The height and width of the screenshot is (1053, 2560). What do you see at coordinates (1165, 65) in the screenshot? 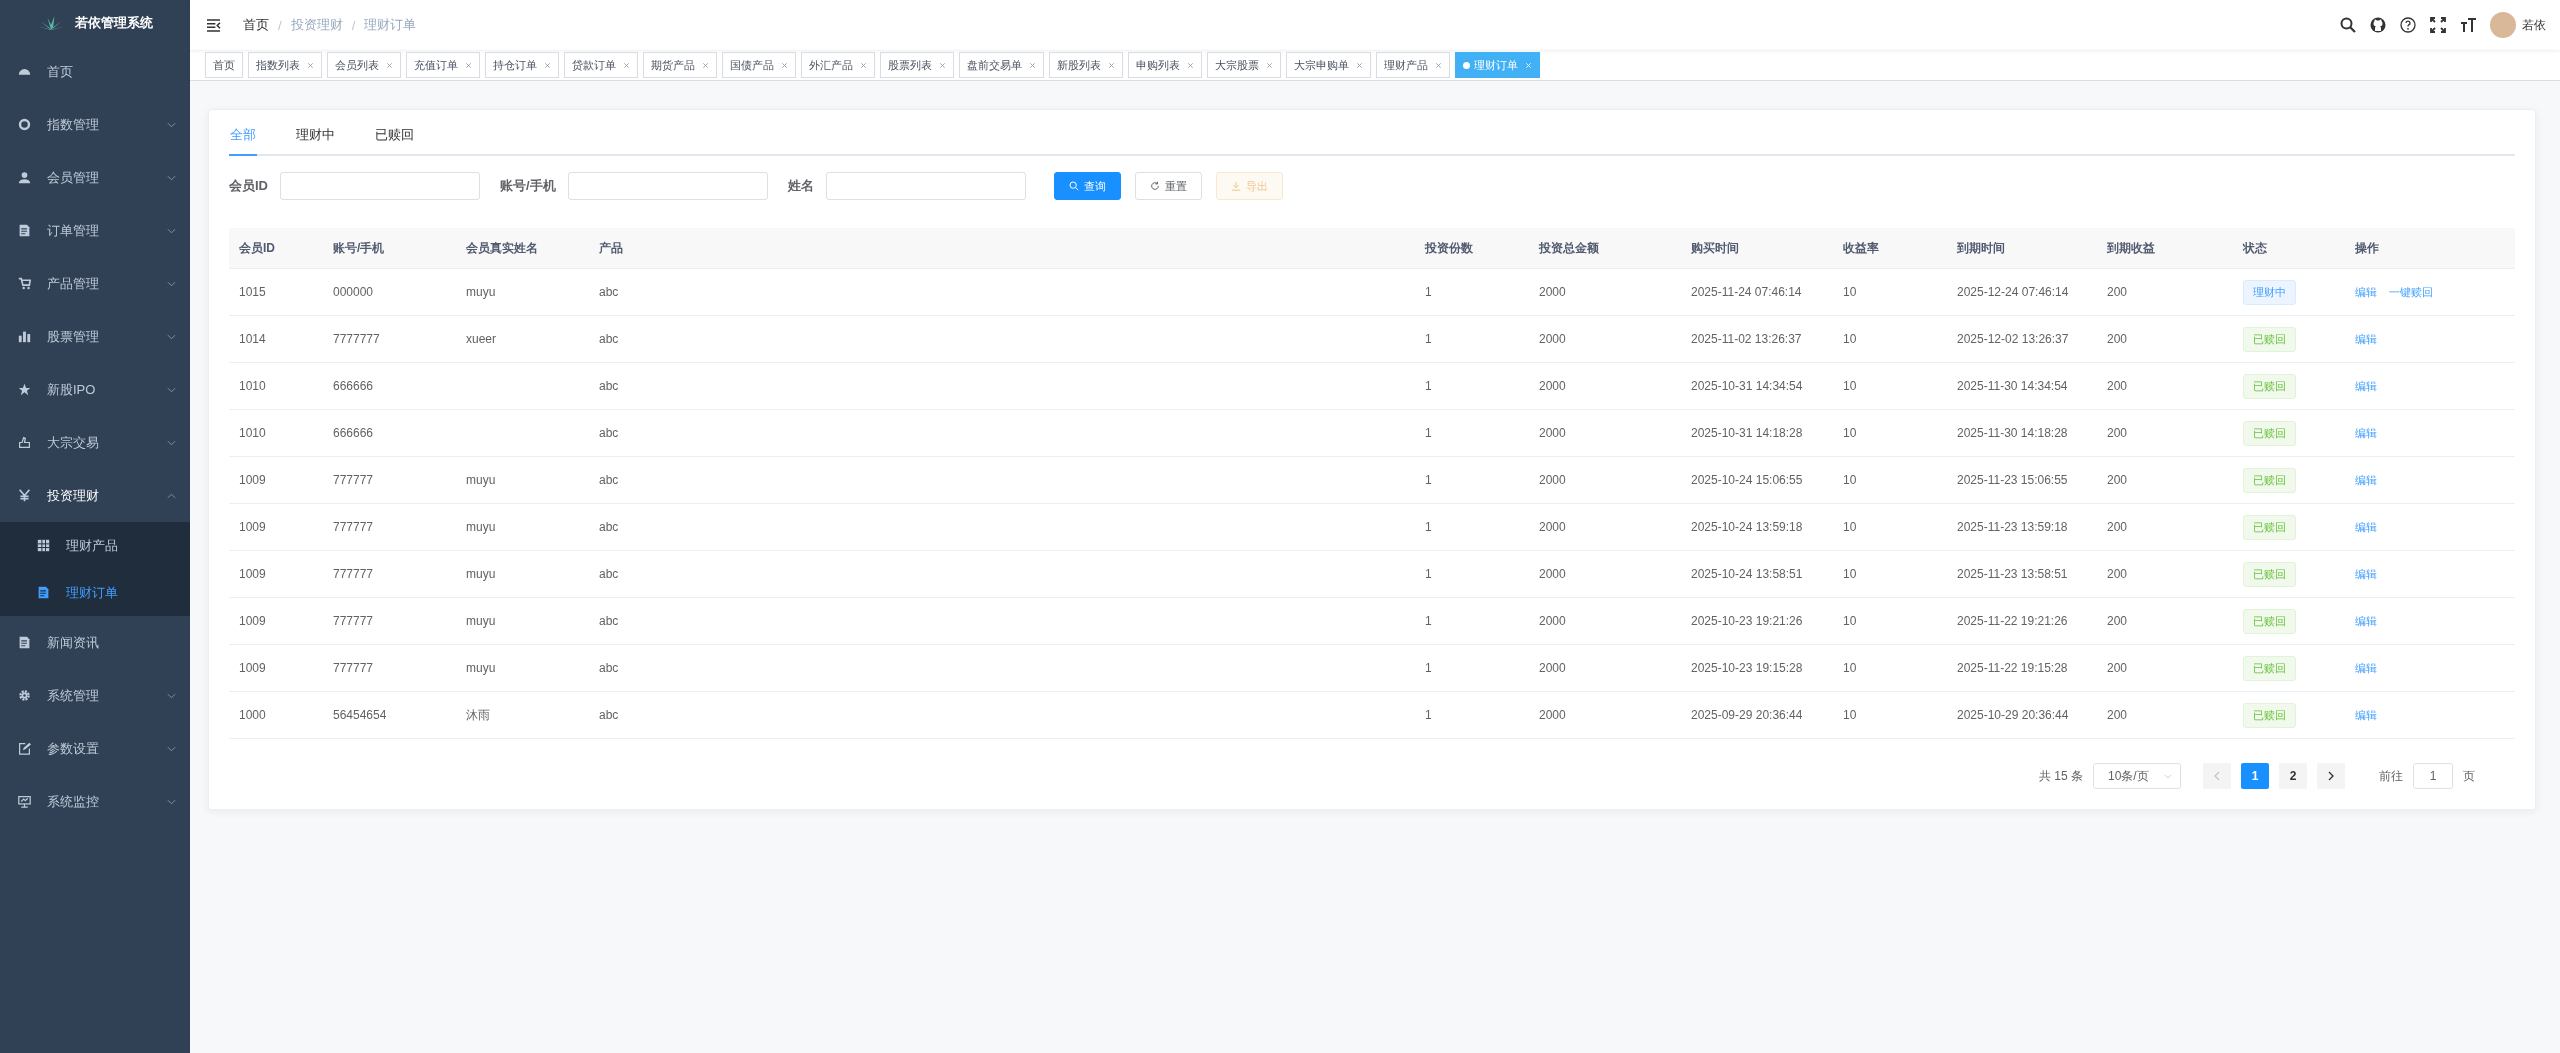
I see `page-tag: 申购列表` at bounding box center [1165, 65].